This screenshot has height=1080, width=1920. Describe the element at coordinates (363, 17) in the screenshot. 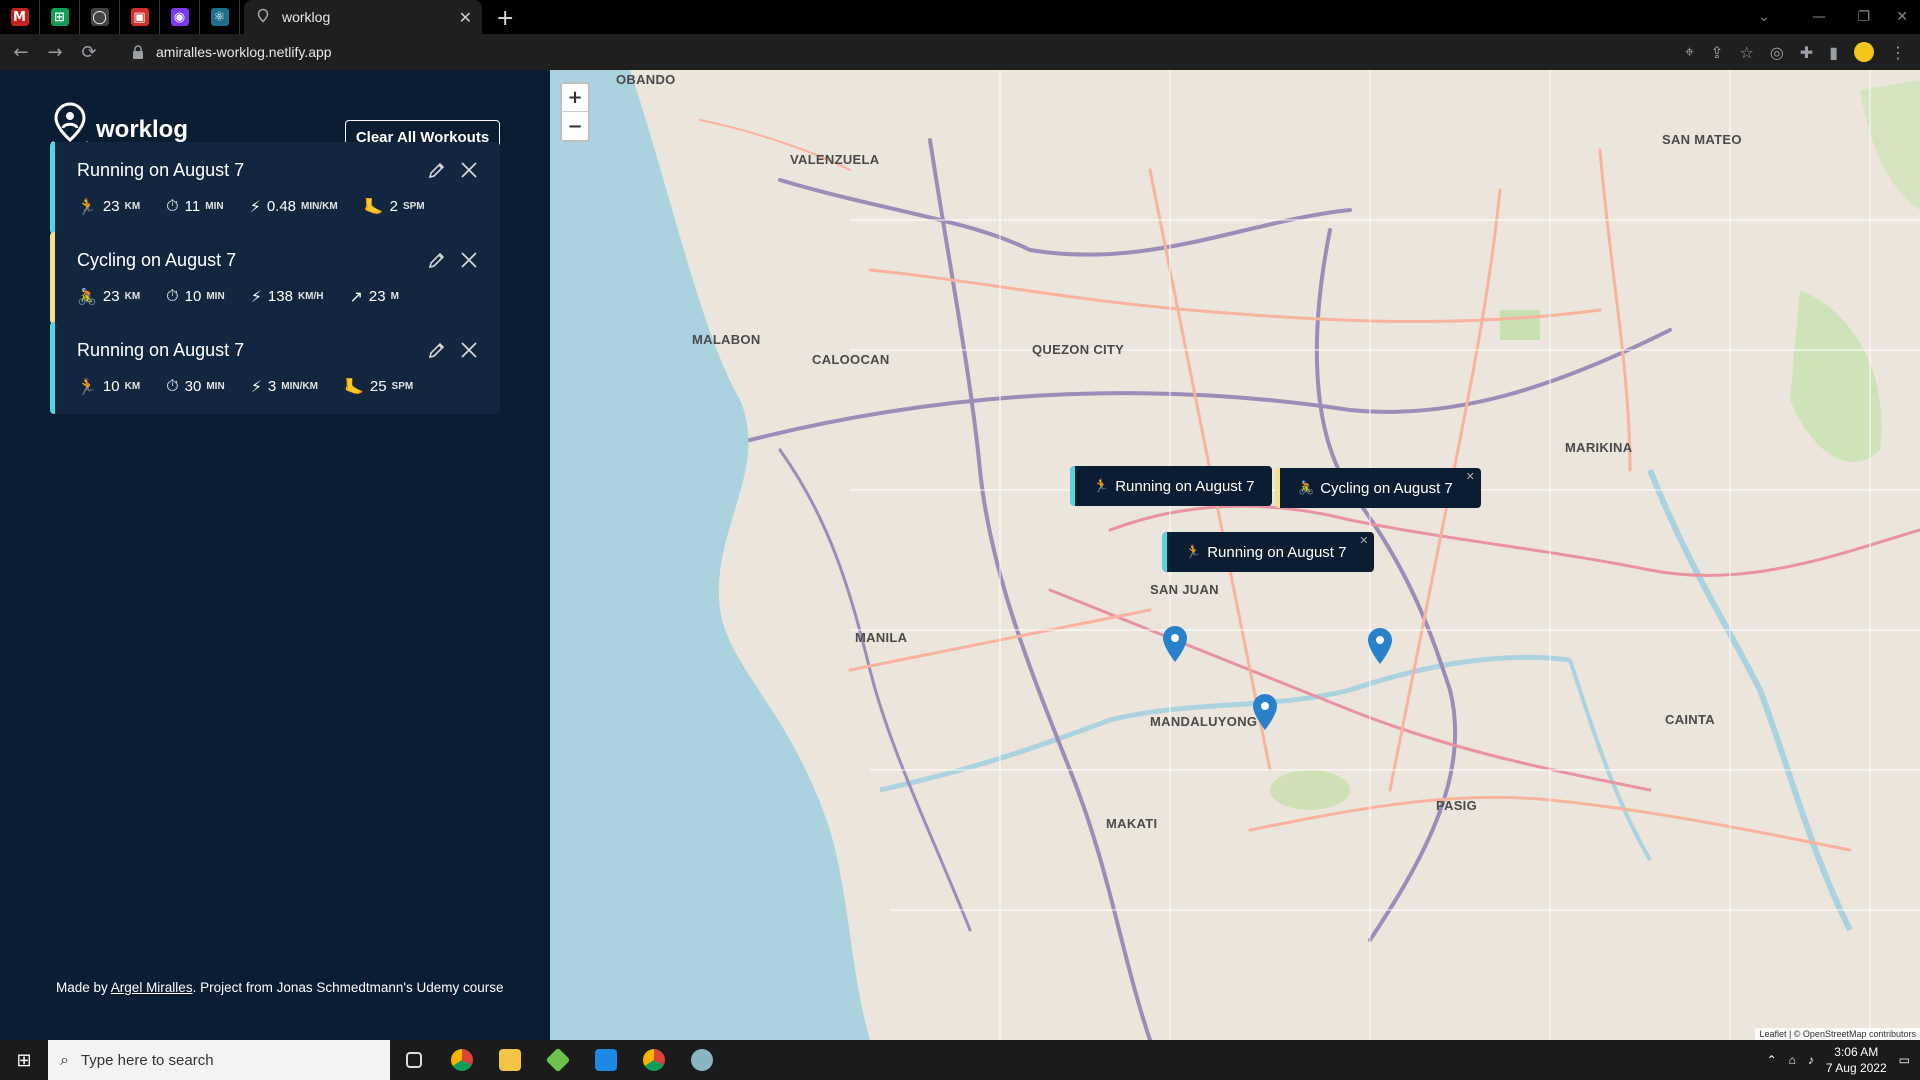

I see `tab-worklog: worklog ✕` at that location.